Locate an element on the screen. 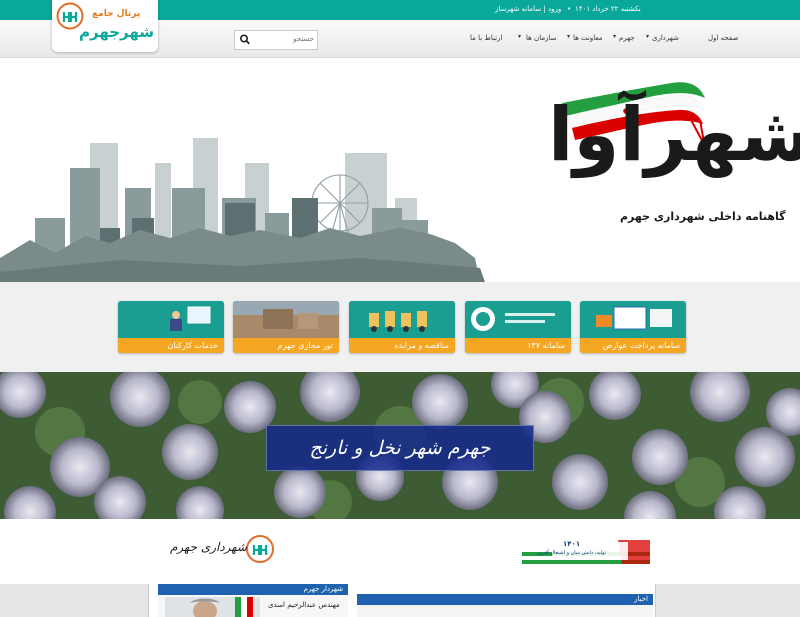 Image resolution: width=800 pixels, height=617 pixels. staff-services-image is located at coordinates (171, 319).